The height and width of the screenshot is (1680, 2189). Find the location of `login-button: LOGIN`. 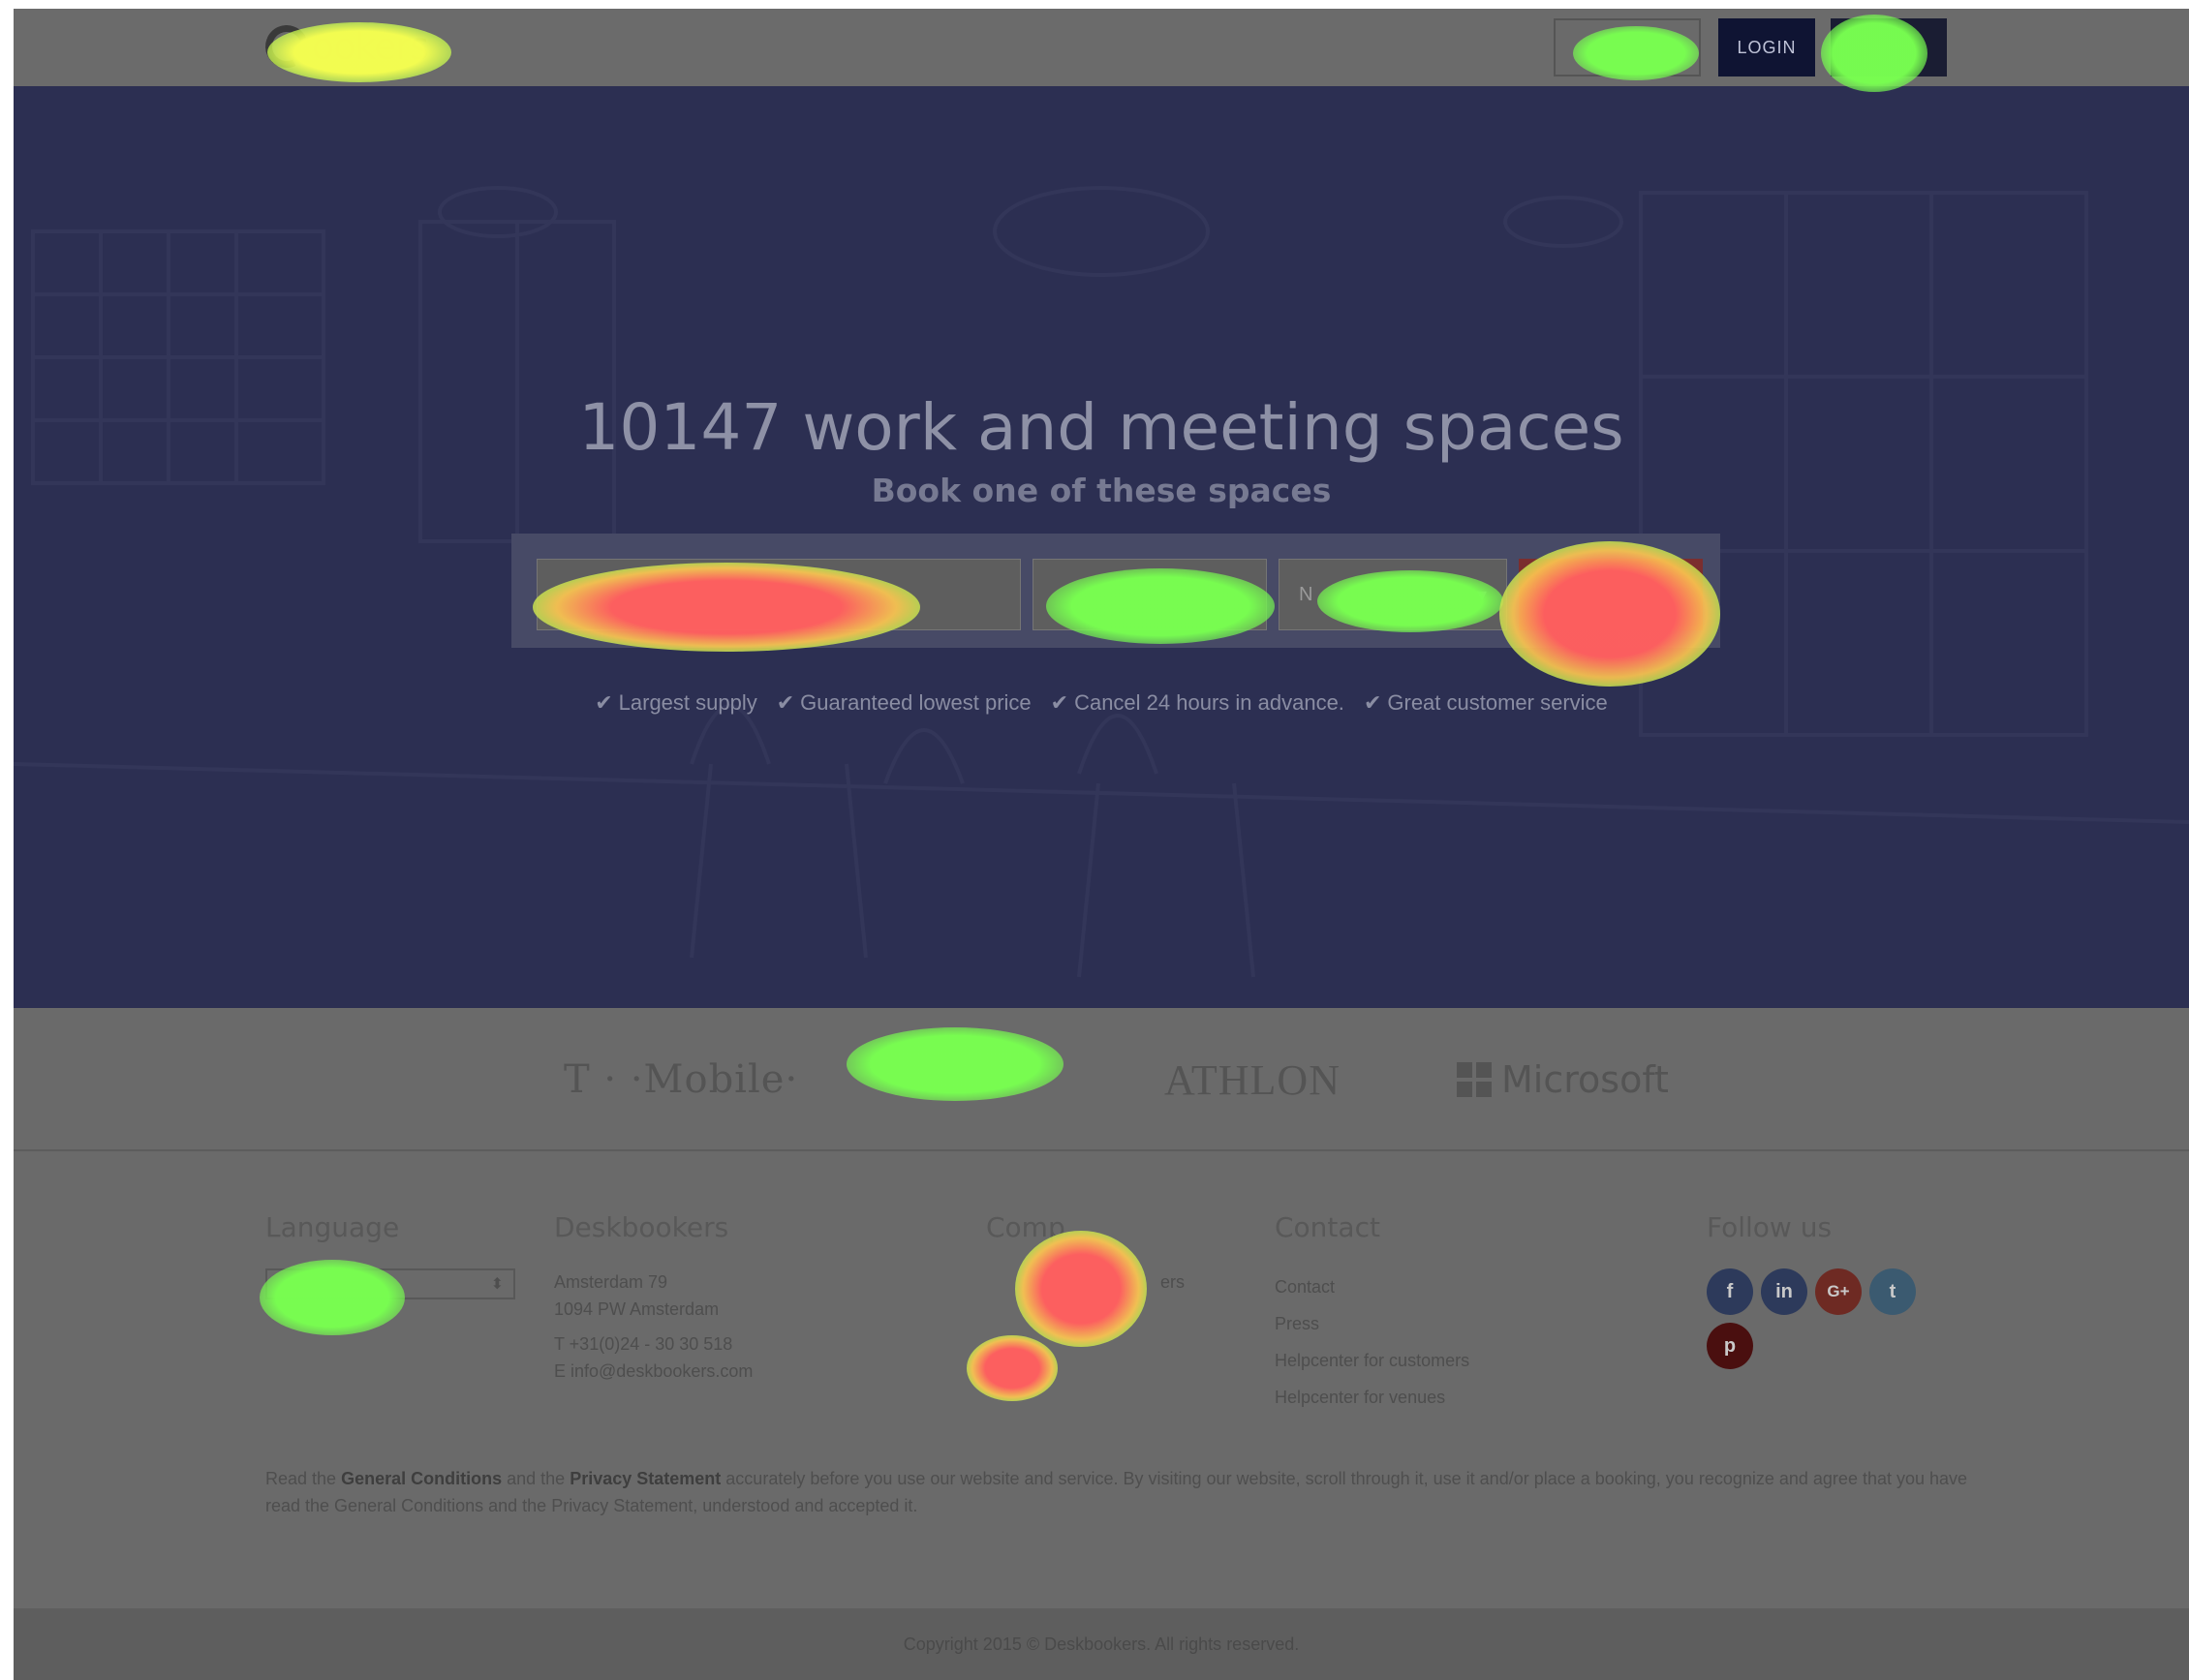

login-button: LOGIN is located at coordinates (1766, 47).